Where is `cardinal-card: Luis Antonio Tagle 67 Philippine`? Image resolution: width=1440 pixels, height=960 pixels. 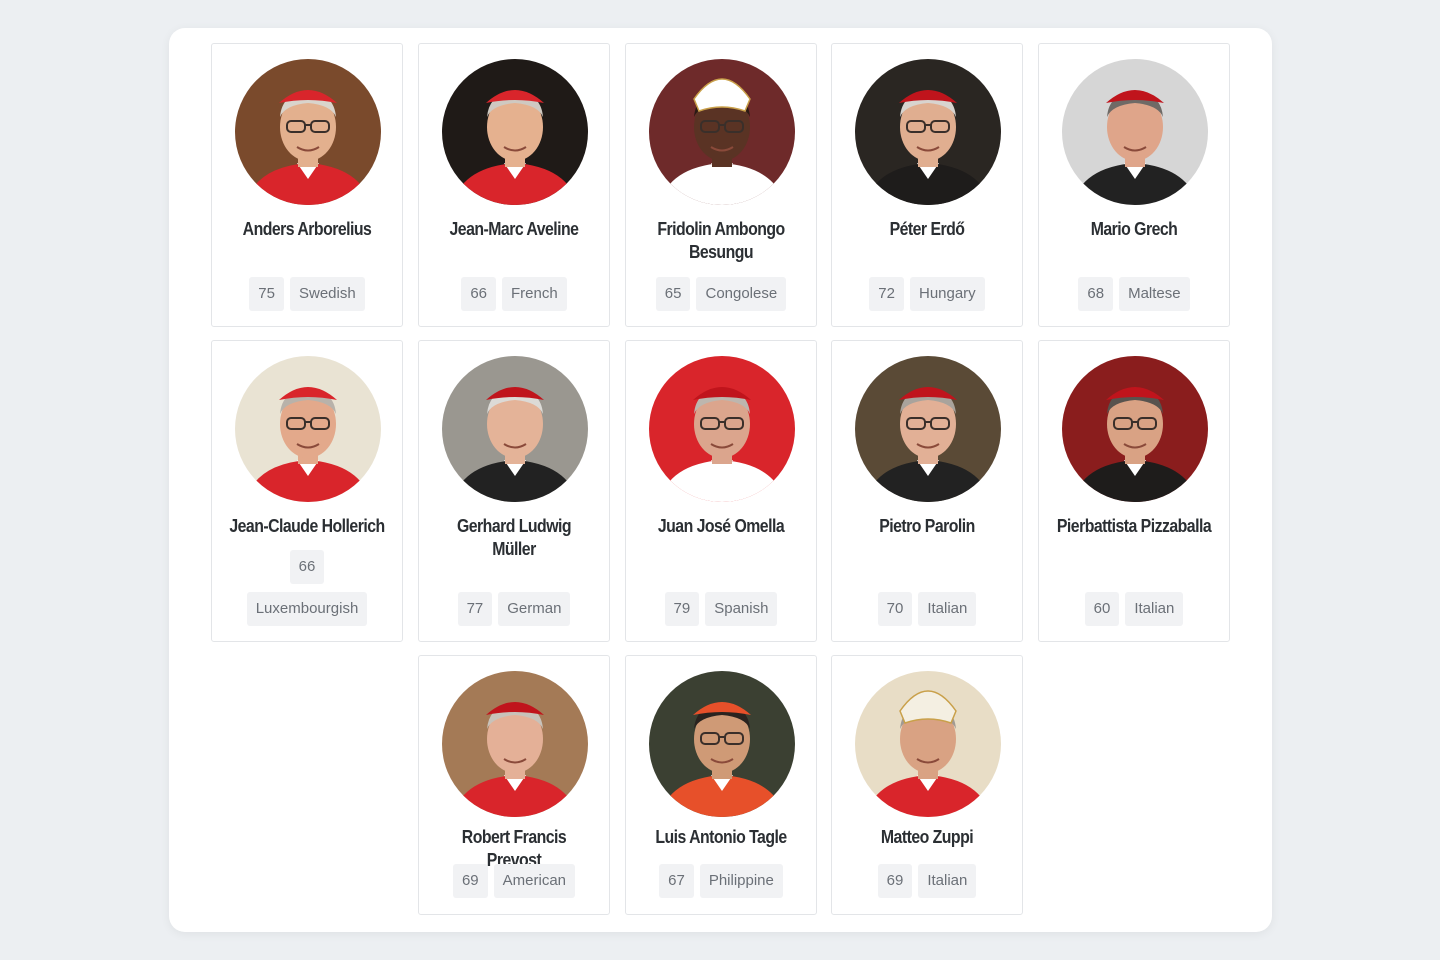
cardinal-card: Luis Antonio Tagle 67 Philippine is located at coordinates (721, 785).